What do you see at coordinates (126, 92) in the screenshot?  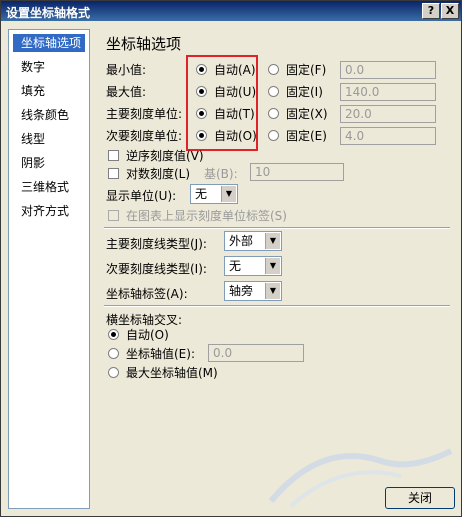 I see `max-value-label: 最大值:` at bounding box center [126, 92].